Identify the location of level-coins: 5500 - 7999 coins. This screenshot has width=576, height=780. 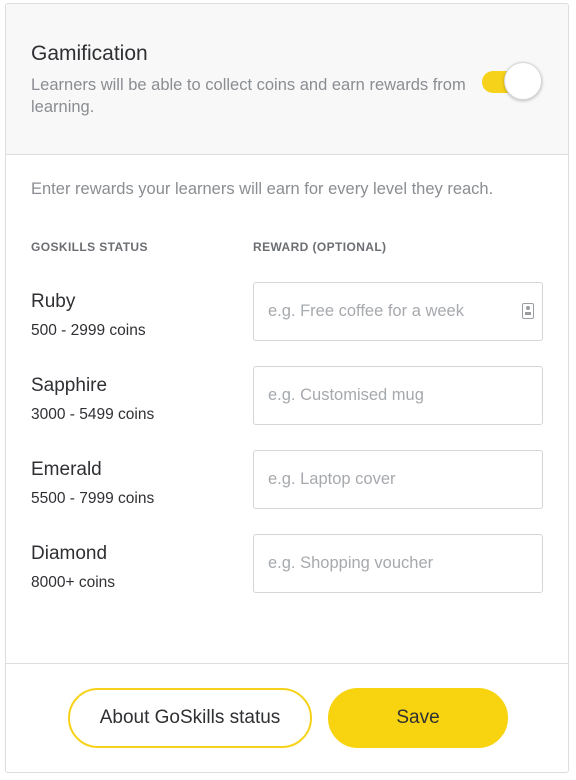
(93, 498).